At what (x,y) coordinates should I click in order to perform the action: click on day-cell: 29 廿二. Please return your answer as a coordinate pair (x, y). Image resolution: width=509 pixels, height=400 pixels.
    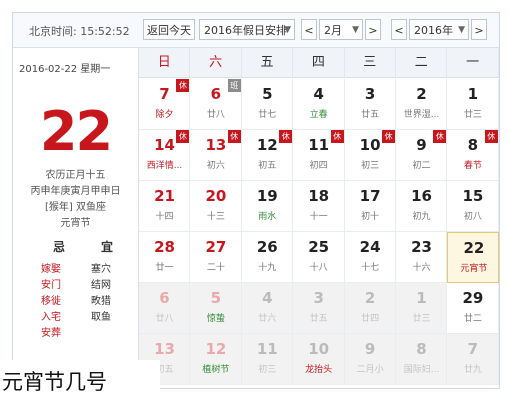
    Looking at the image, I should click on (473, 308).